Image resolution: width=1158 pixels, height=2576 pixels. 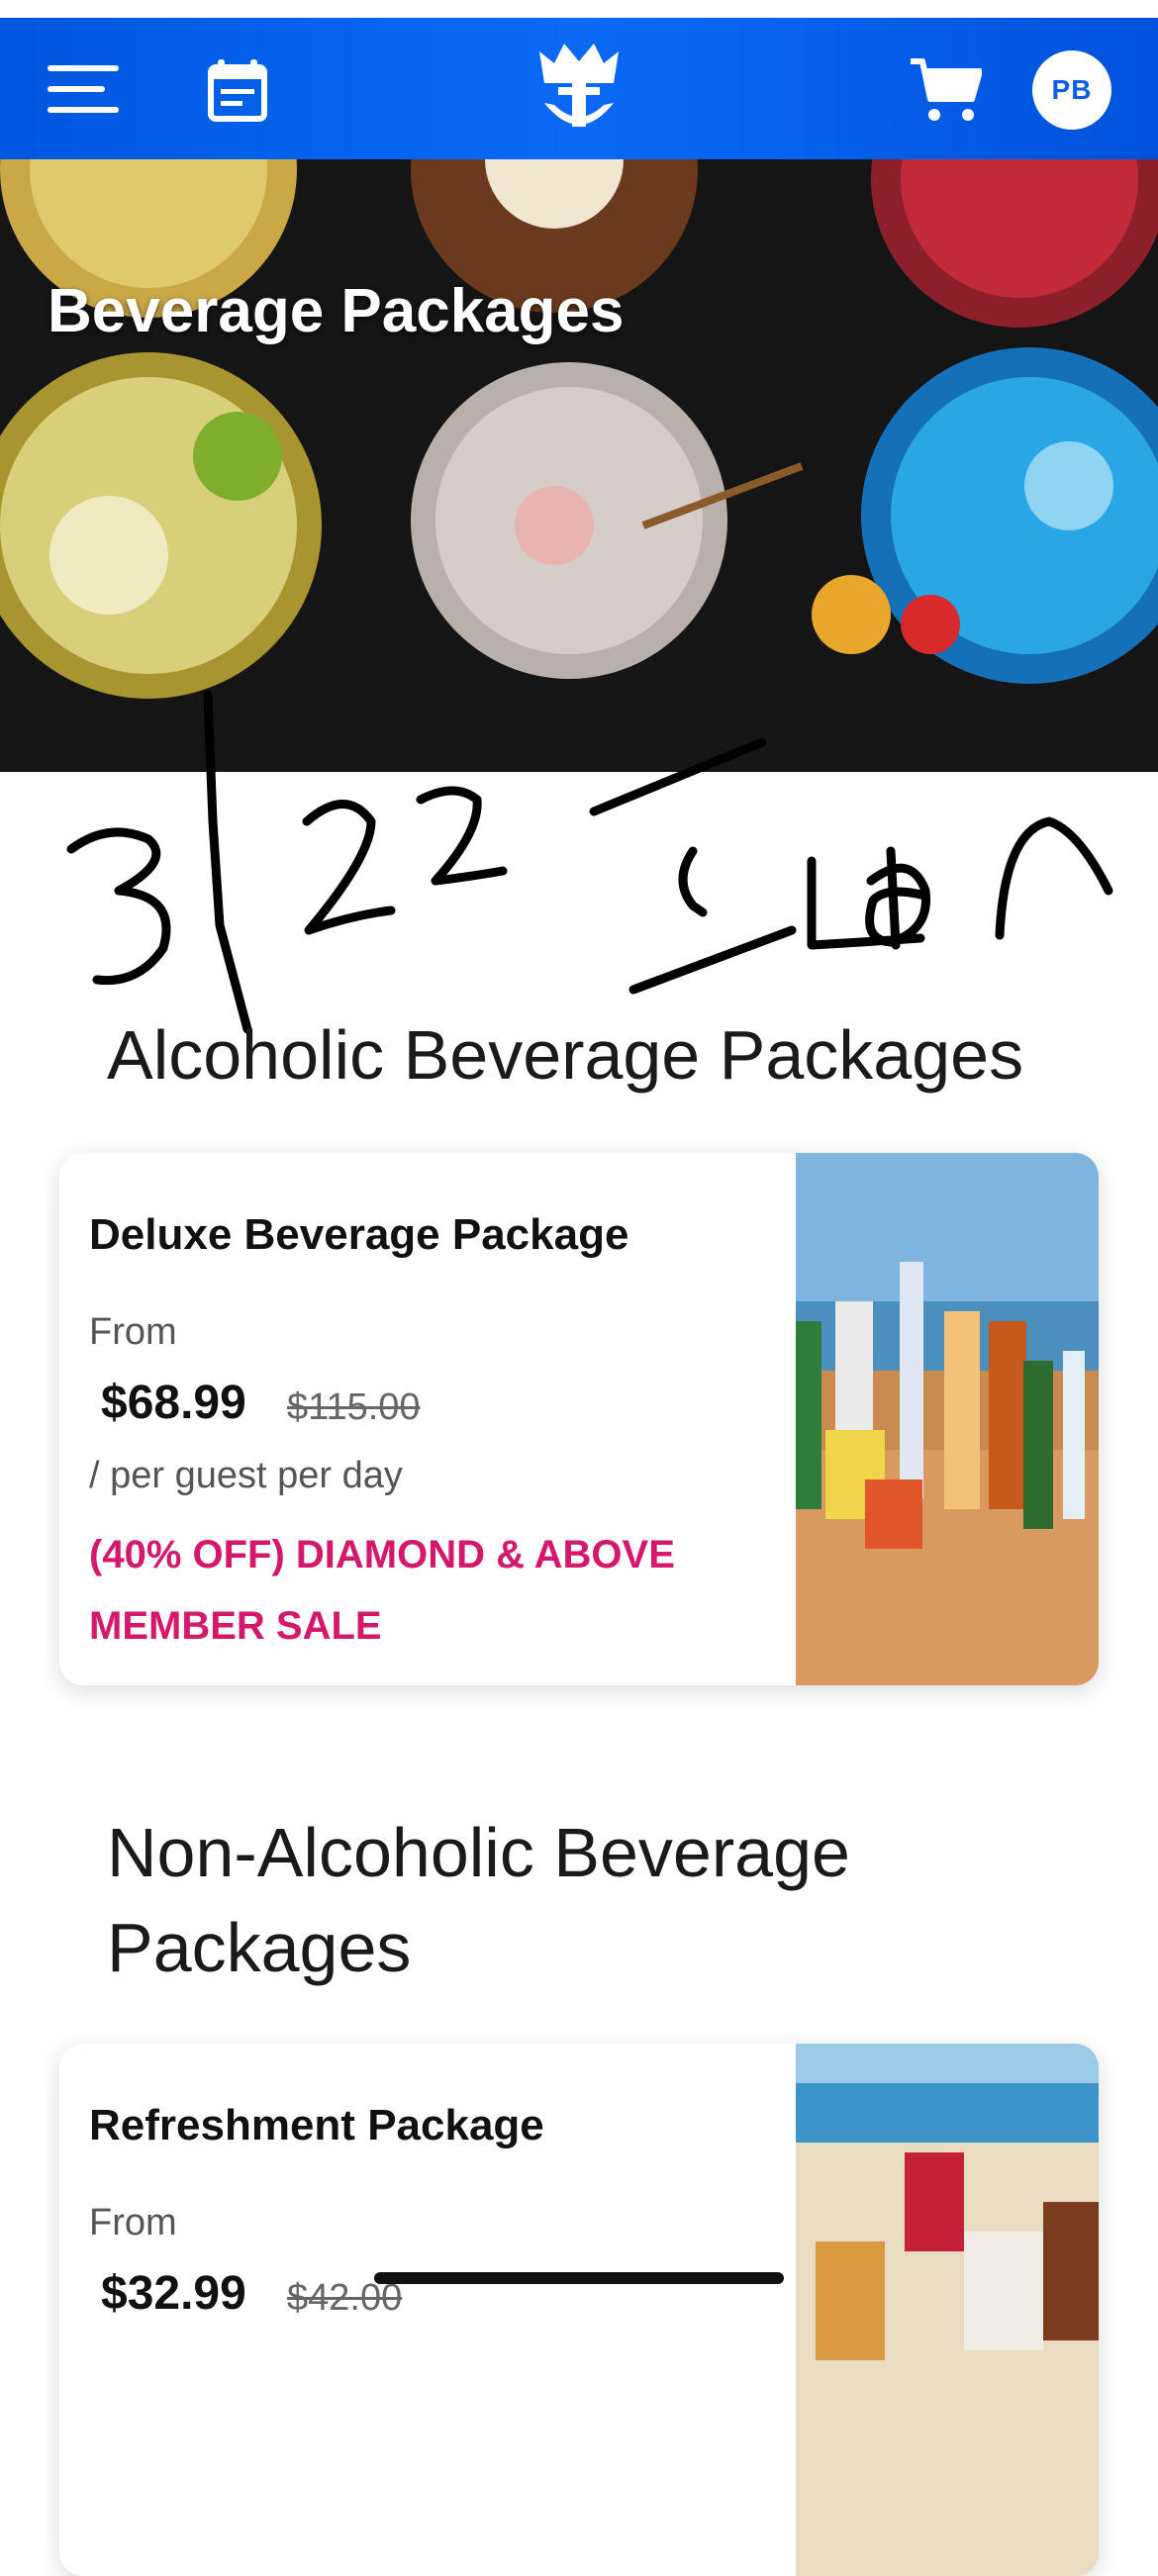 I want to click on package-name: Refreshment Package, so click(x=317, y=2125).